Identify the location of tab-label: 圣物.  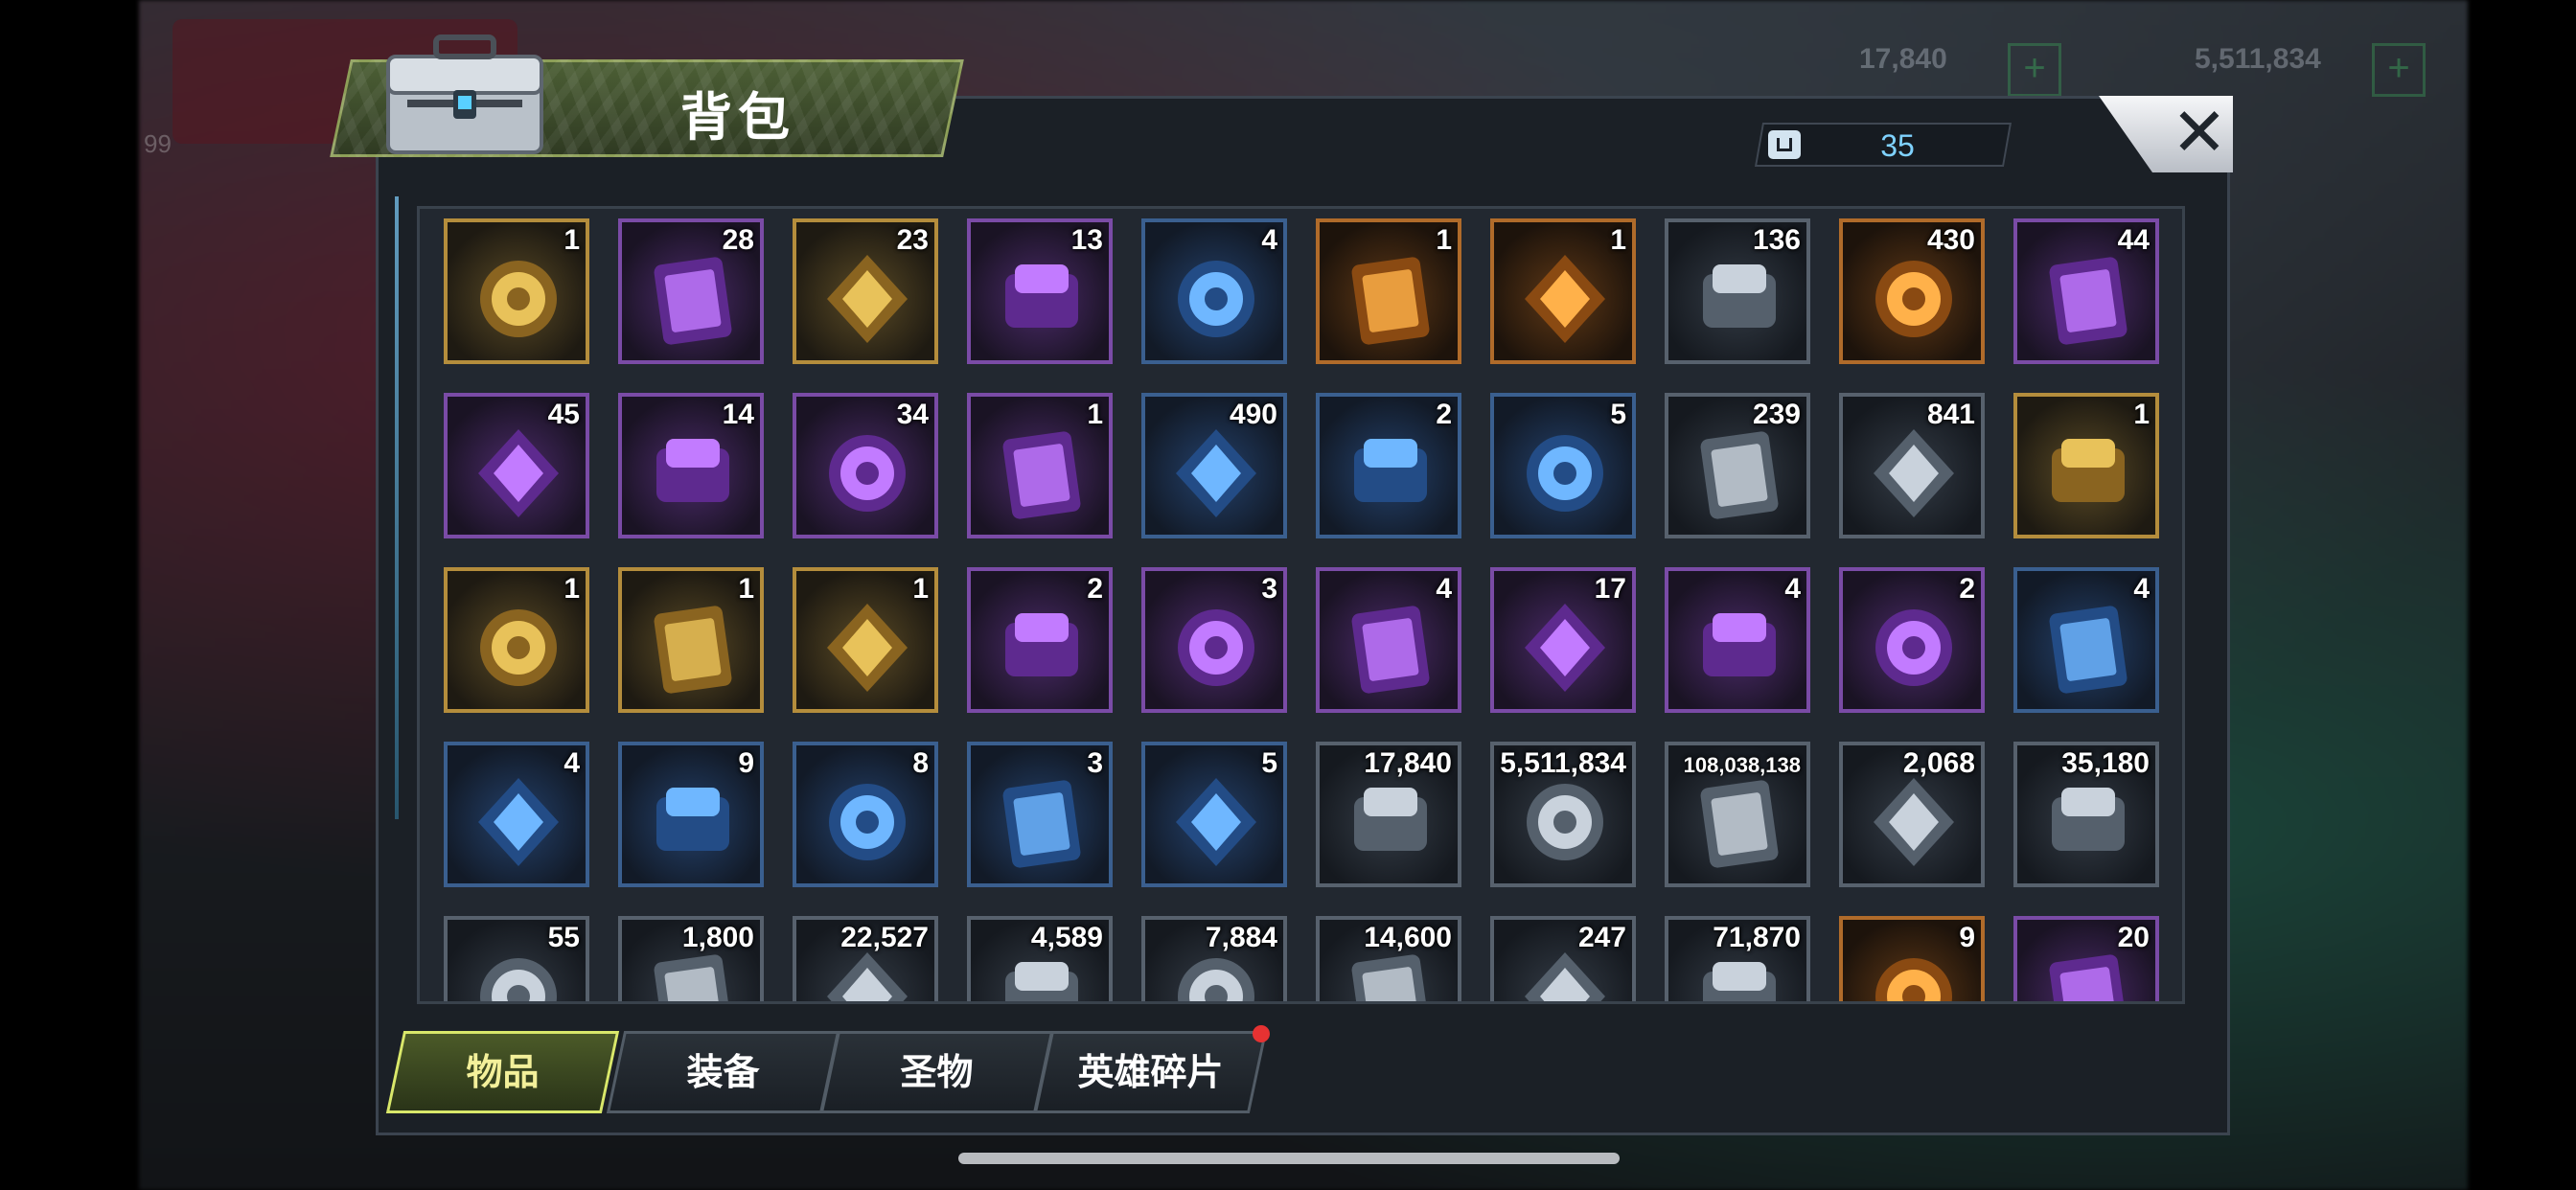
(937, 1073).